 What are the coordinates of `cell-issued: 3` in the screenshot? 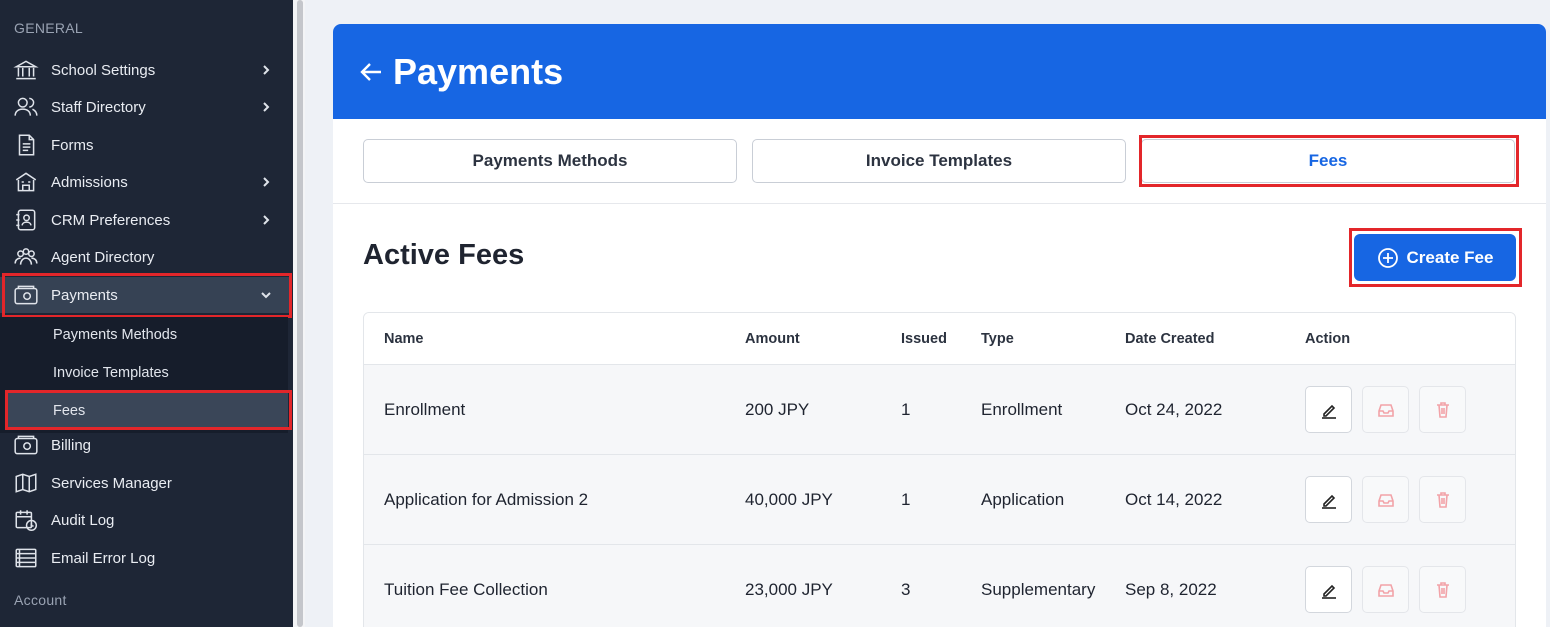 It's located at (906, 589).